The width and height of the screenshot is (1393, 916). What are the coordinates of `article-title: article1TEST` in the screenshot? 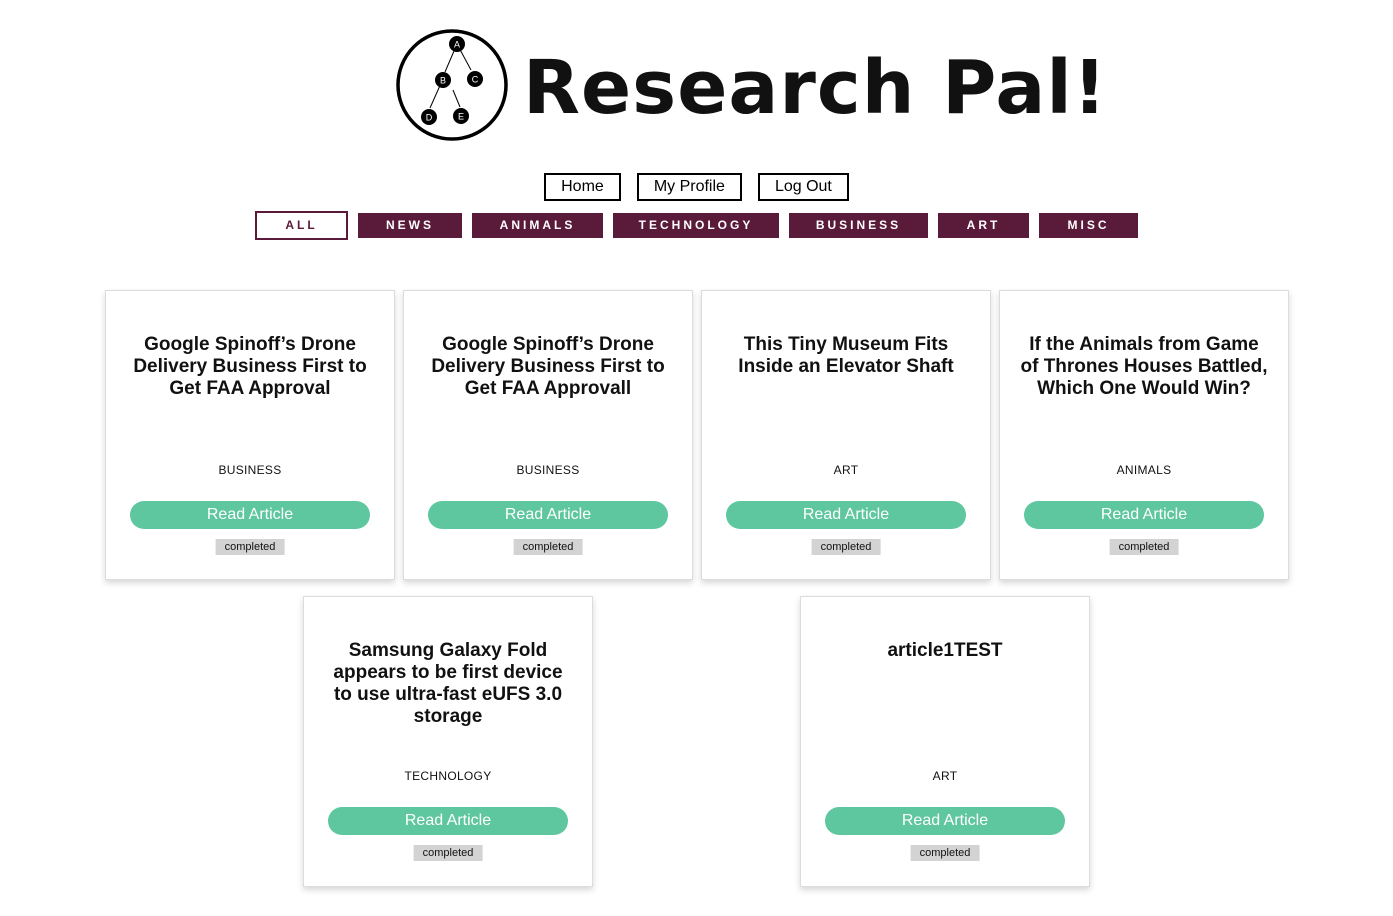 It's located at (945, 650).